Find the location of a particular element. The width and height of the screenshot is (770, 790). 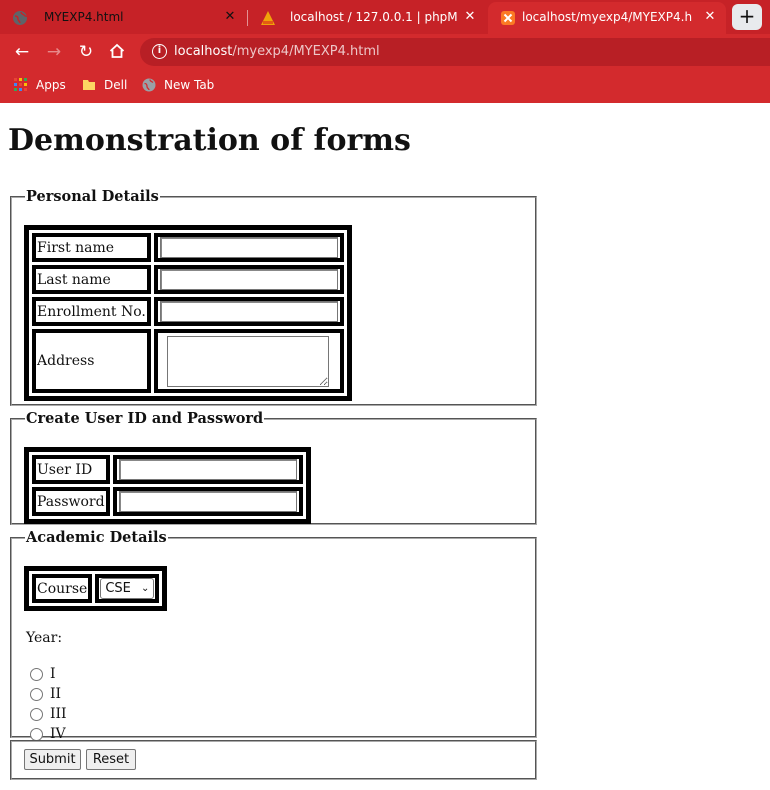

password-cell is located at coordinates (207, 501).